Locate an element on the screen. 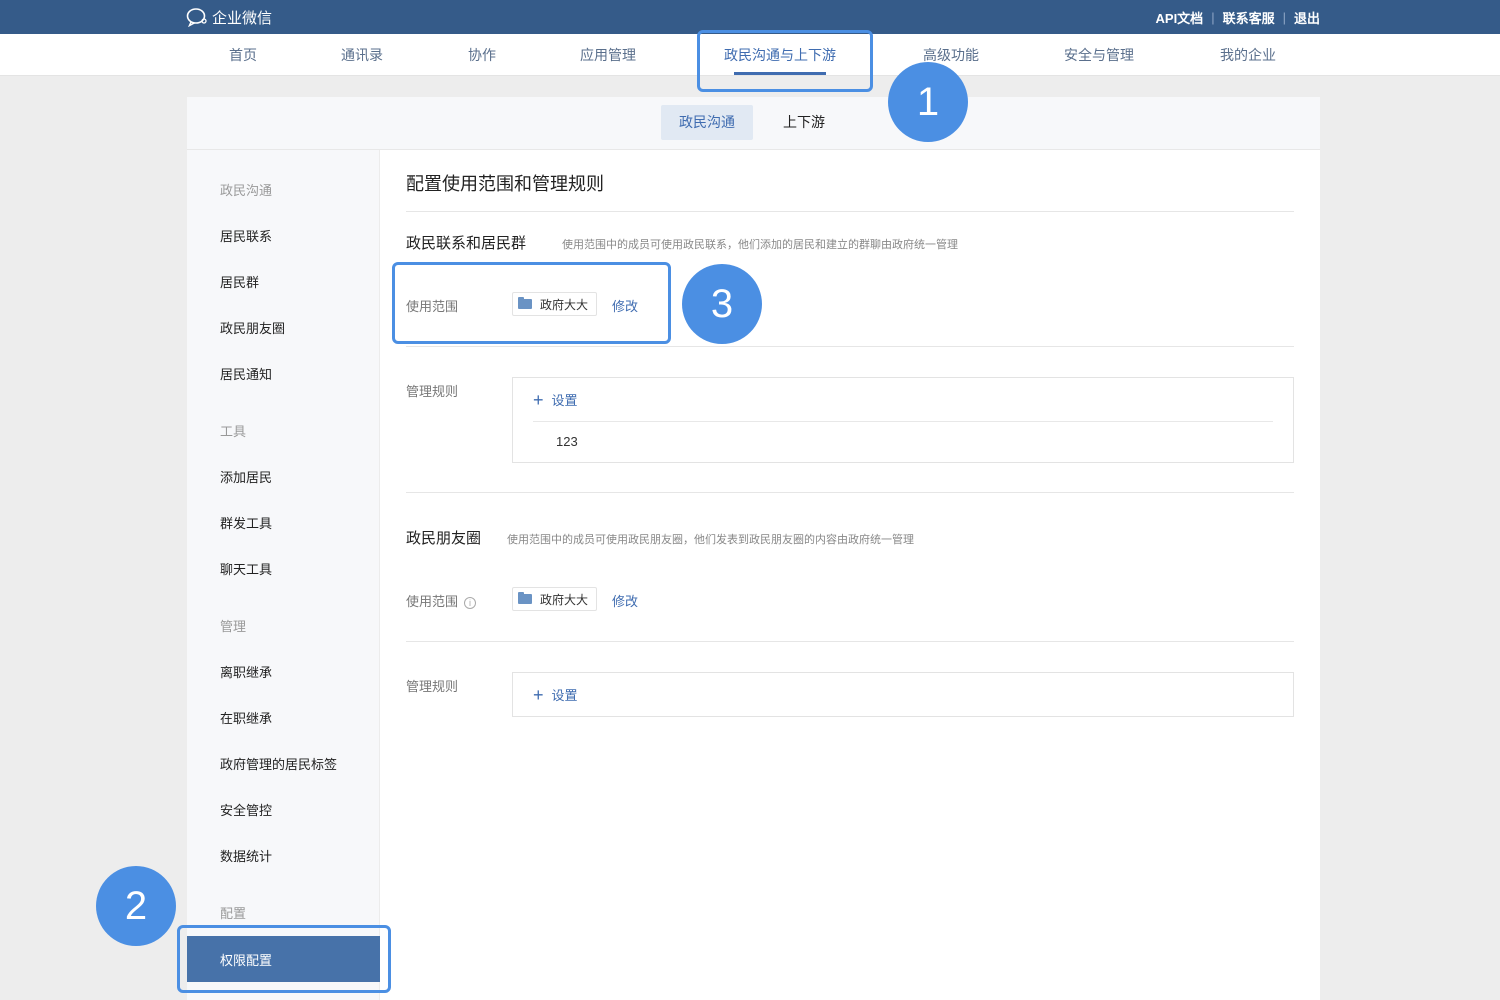 The width and height of the screenshot is (1500, 1000). chat-bubble-icon is located at coordinates (197, 17).